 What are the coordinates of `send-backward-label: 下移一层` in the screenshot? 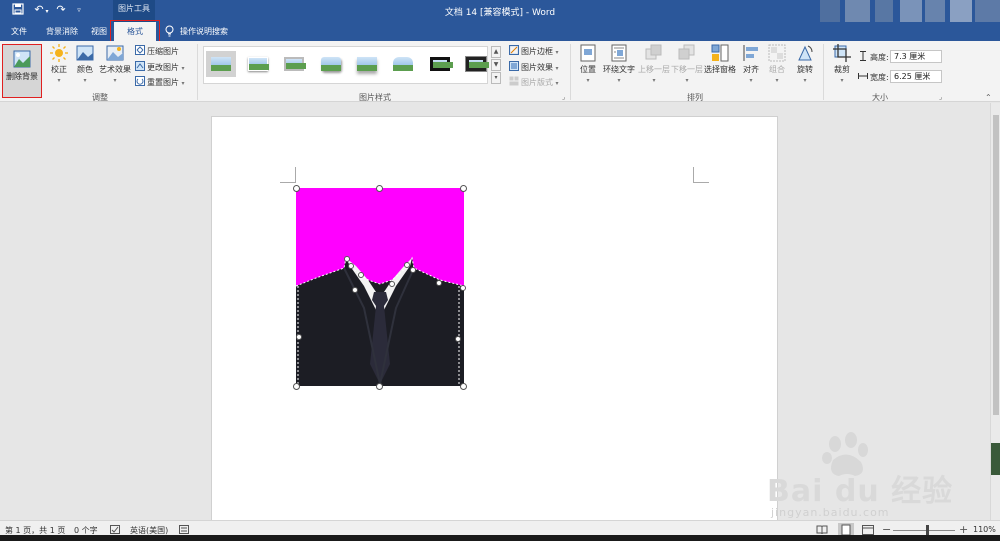 It's located at (687, 69).